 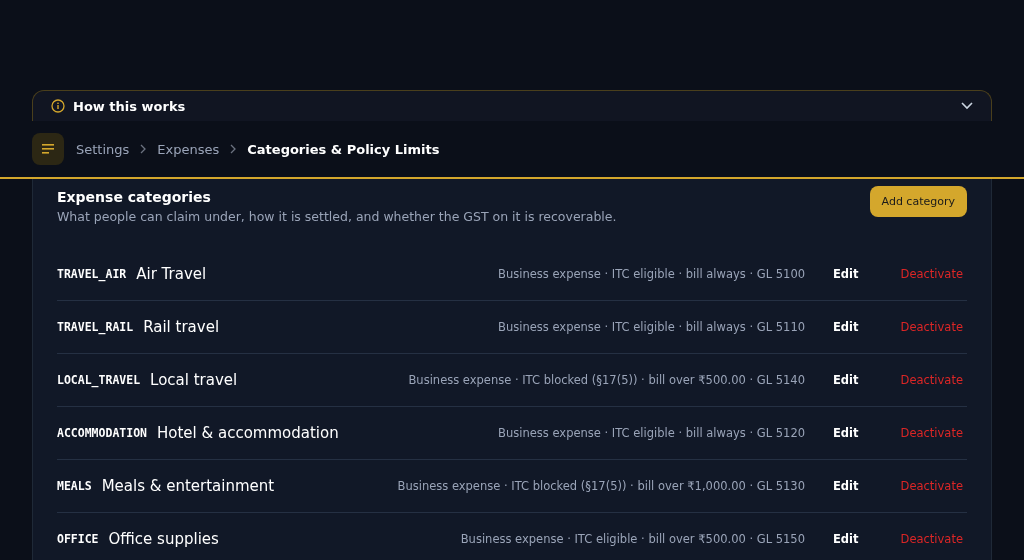 I want to click on category-name: Office supplies, so click(x=163, y=539).